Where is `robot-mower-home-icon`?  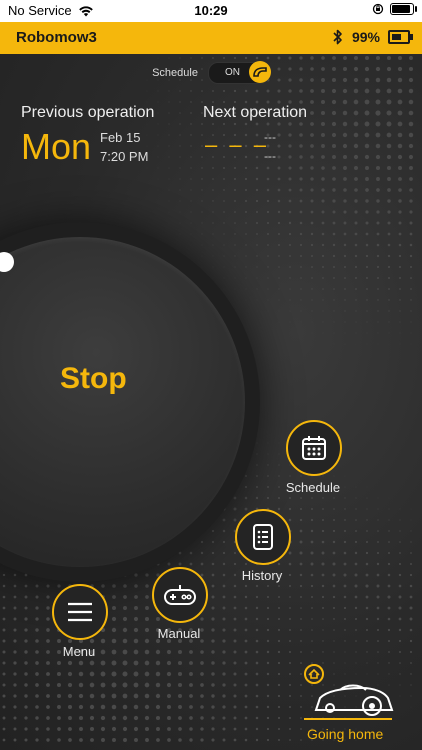
robot-mower-home-icon is located at coordinates (349, 690).